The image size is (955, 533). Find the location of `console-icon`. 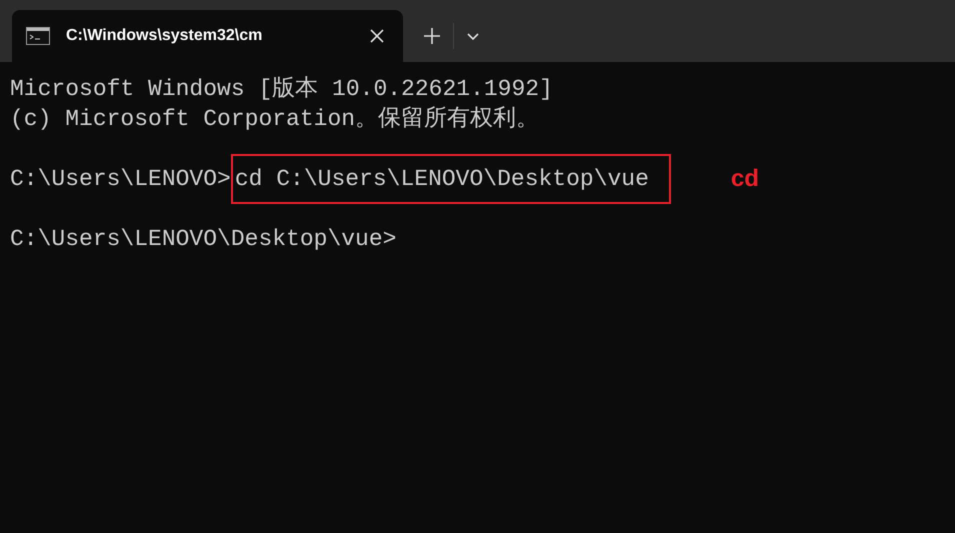

console-icon is located at coordinates (38, 36).